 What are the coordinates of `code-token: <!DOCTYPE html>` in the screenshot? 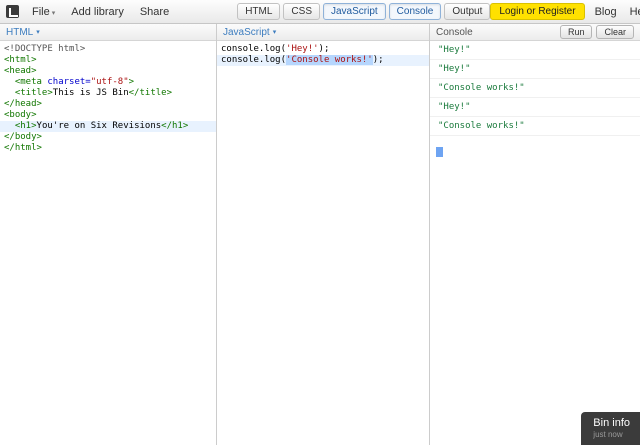 It's located at (45, 49).